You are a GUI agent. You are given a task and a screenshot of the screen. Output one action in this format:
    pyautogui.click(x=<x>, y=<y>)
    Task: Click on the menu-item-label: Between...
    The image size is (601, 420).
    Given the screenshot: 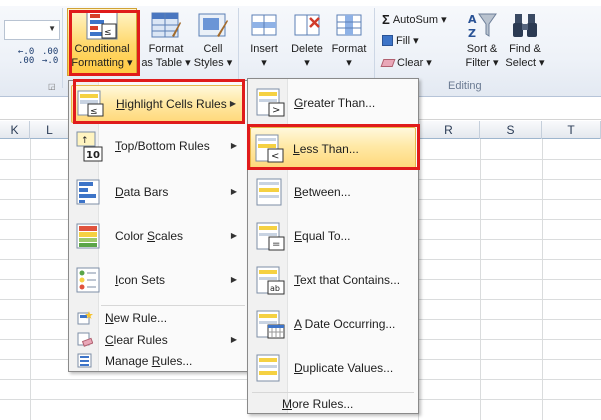 What is the action you would take?
    pyautogui.click(x=322, y=192)
    